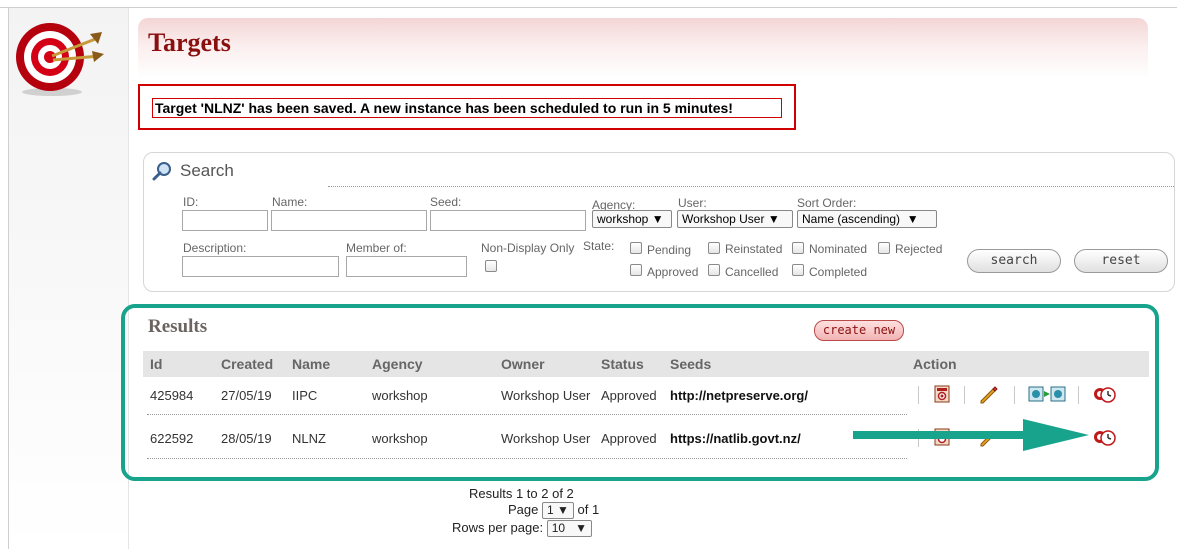 The width and height of the screenshot is (1177, 549). I want to click on edit-pencil-icon, so click(989, 395).